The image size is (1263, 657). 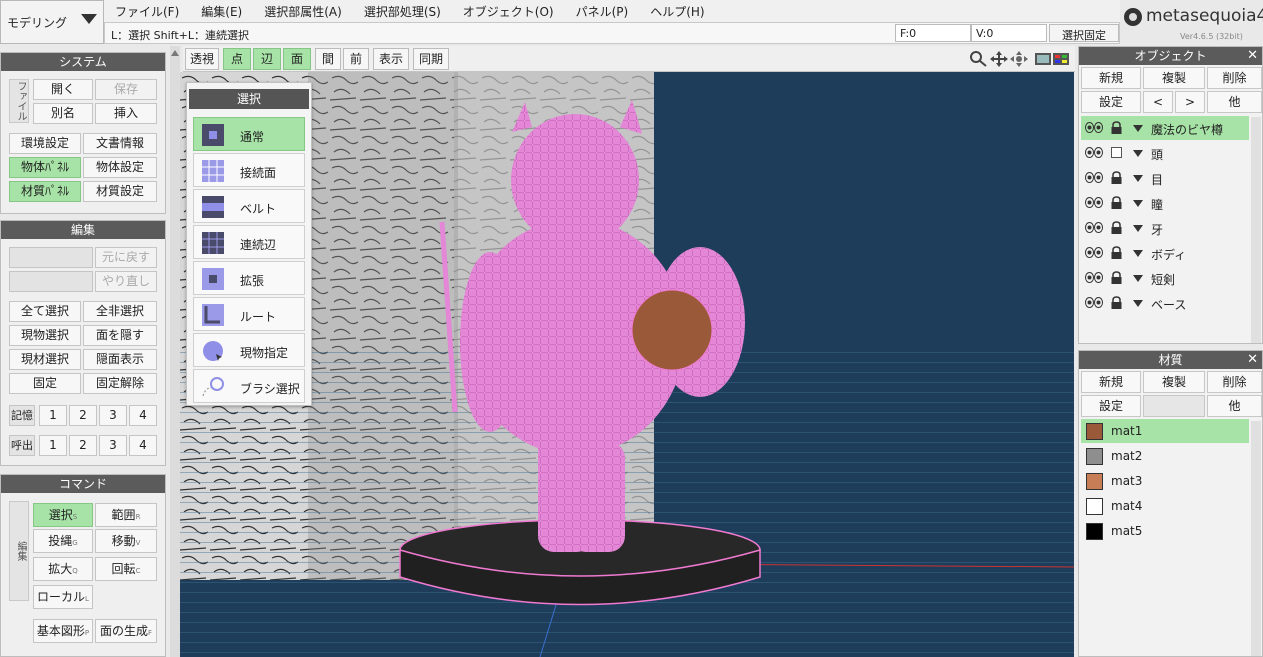 What do you see at coordinates (113, 445) in the screenshot?
I see `recall-slot-3: 3` at bounding box center [113, 445].